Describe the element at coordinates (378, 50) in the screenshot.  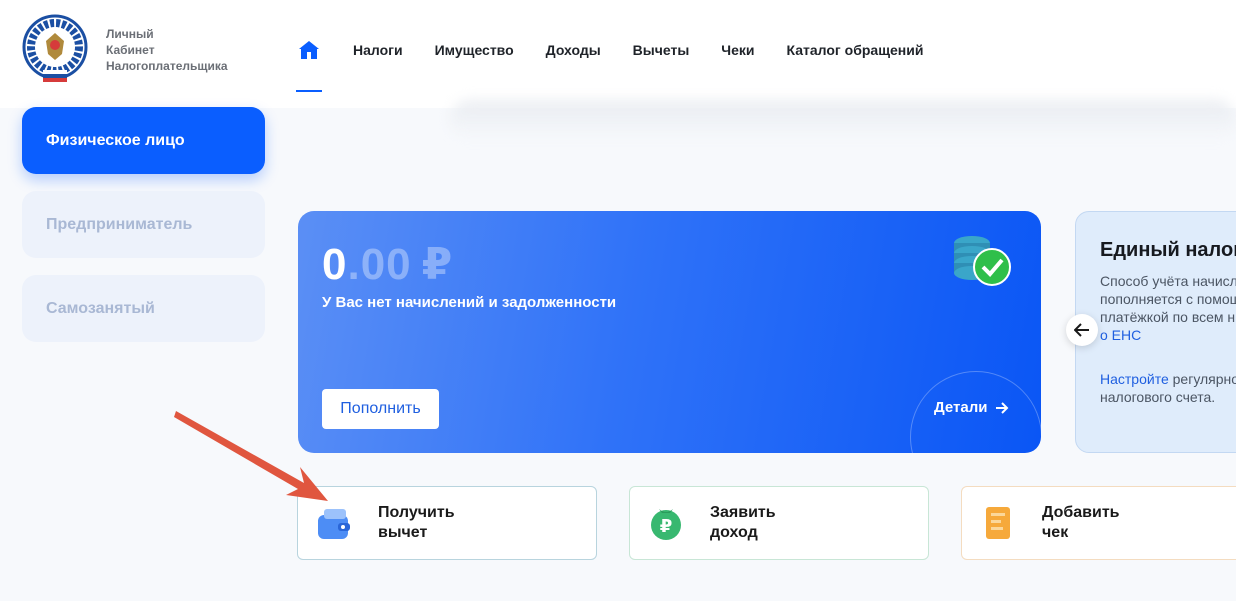
I see `nav-item-taxes: Налоги` at that location.